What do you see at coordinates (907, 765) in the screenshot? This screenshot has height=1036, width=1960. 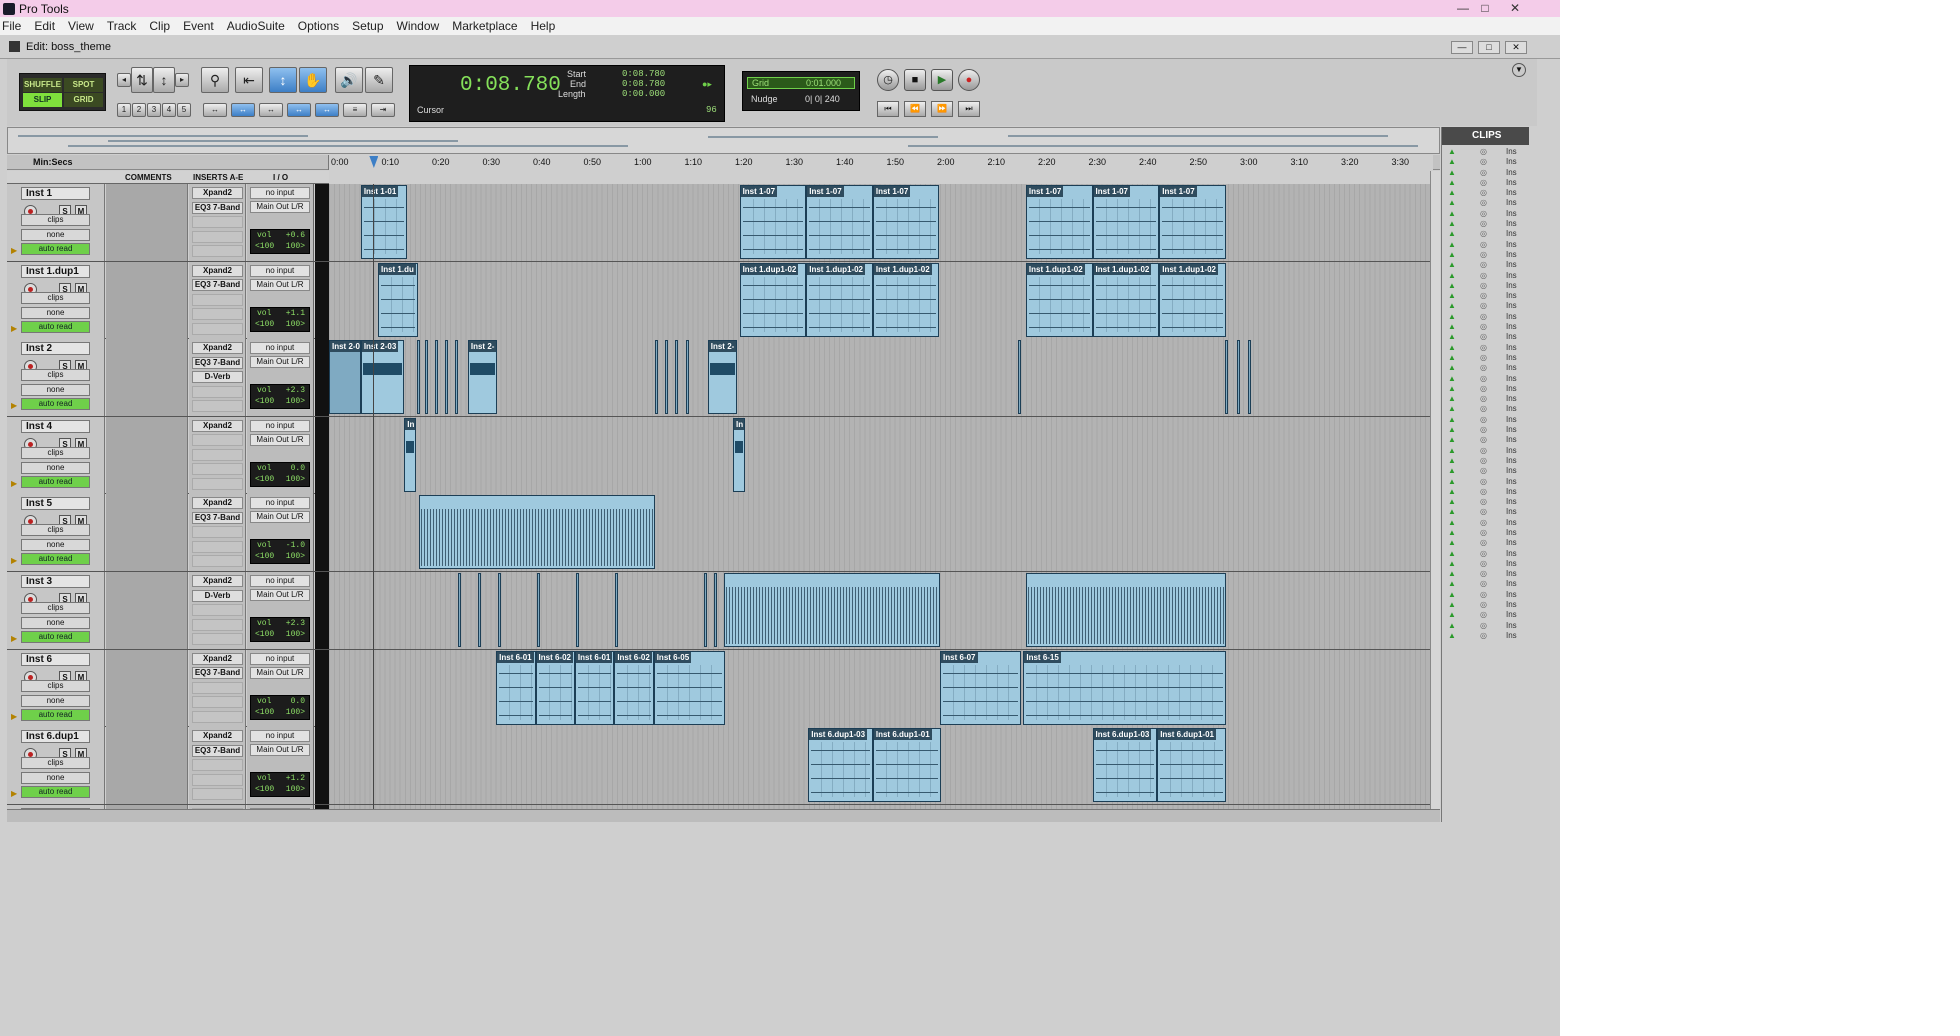 I see `midi-clip: Inst 6.dup1-01` at bounding box center [907, 765].